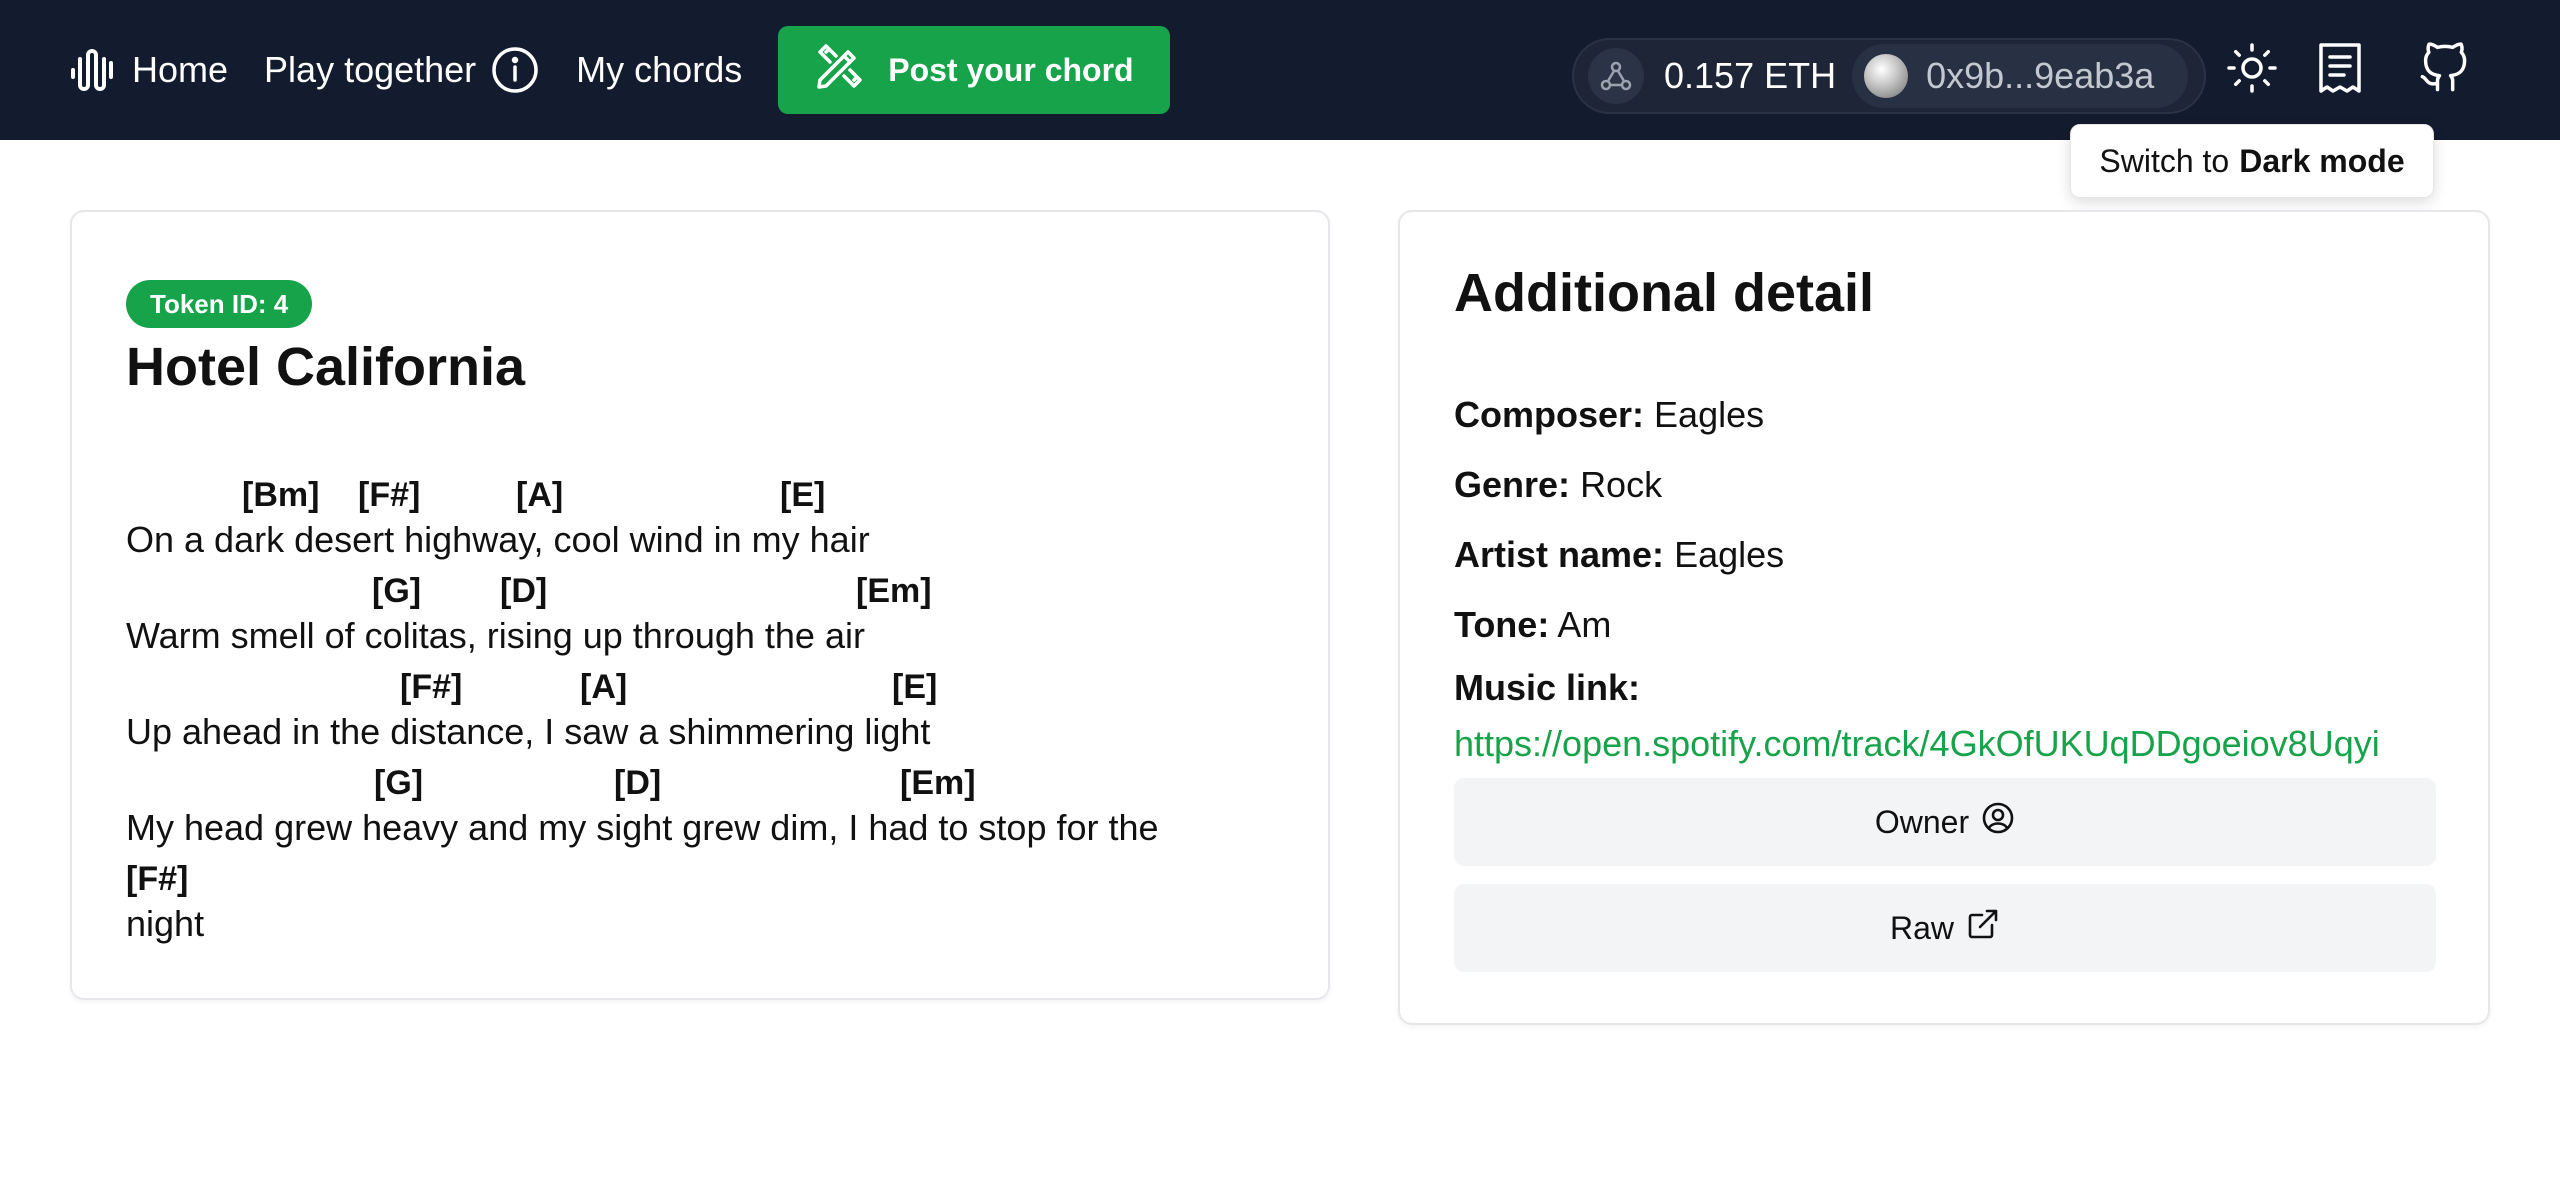 Image resolution: width=2560 pixels, height=1182 pixels. I want to click on tone-row: Tone: Am, so click(1949, 625).